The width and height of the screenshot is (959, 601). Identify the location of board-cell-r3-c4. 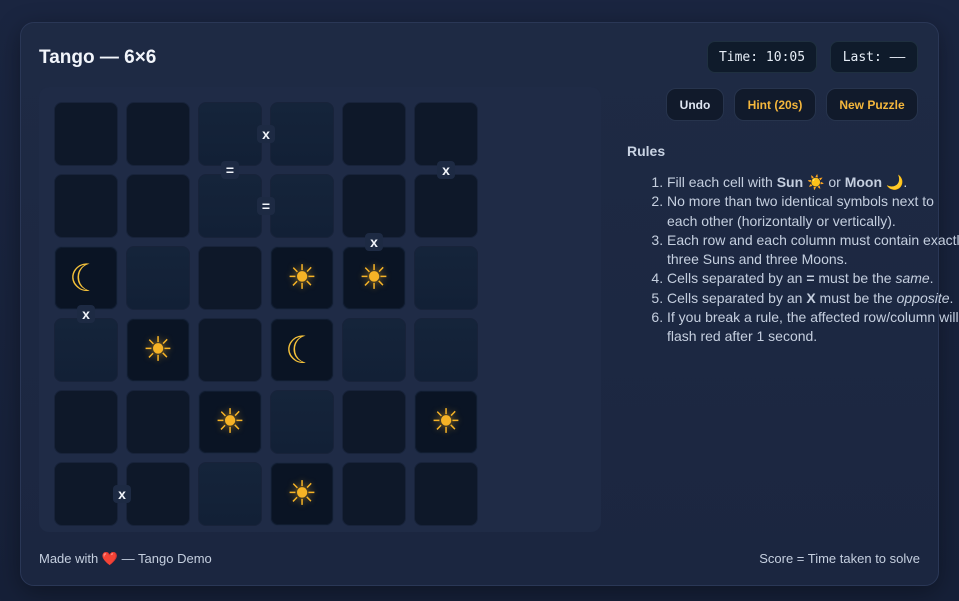
(374, 350).